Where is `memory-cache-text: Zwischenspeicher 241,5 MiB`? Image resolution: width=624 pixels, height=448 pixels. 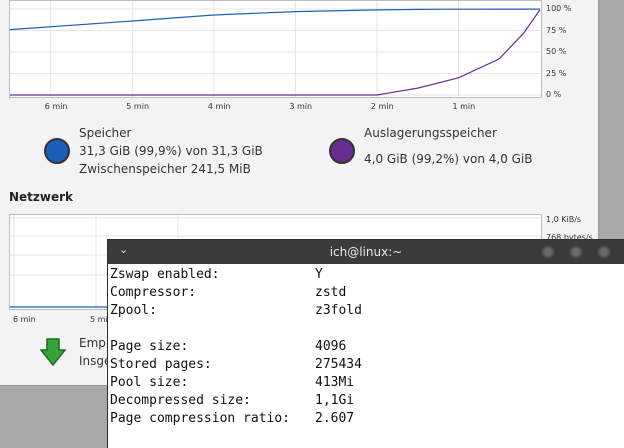 memory-cache-text: Zwischenspeicher 241,5 MiB is located at coordinates (165, 169).